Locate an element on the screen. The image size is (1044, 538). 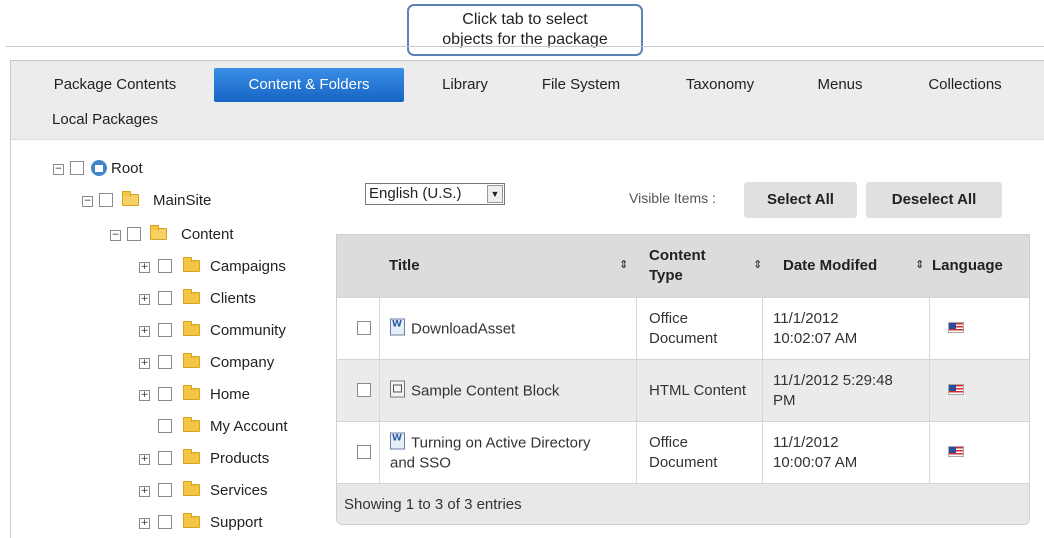
language-select: English (U.S.) ▼ is located at coordinates (435, 194).